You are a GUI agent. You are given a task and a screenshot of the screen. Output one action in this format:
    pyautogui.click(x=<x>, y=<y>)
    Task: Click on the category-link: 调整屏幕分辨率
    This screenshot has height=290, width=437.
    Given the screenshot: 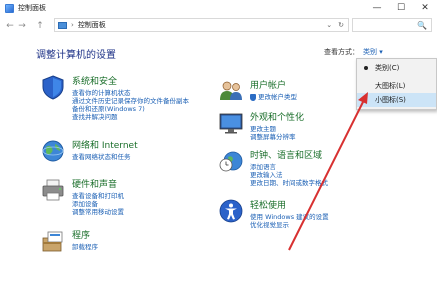 What is the action you would take?
    pyautogui.click(x=273, y=136)
    